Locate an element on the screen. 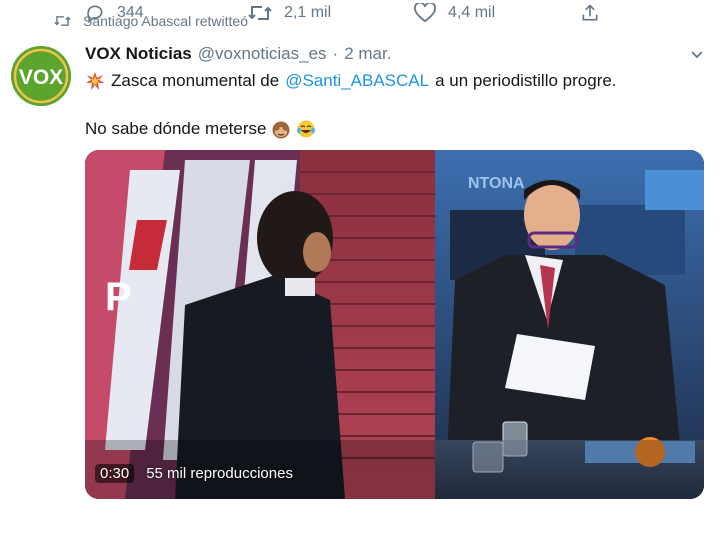 This screenshot has height=549, width=720. reply-count: 344 is located at coordinates (130, 12).